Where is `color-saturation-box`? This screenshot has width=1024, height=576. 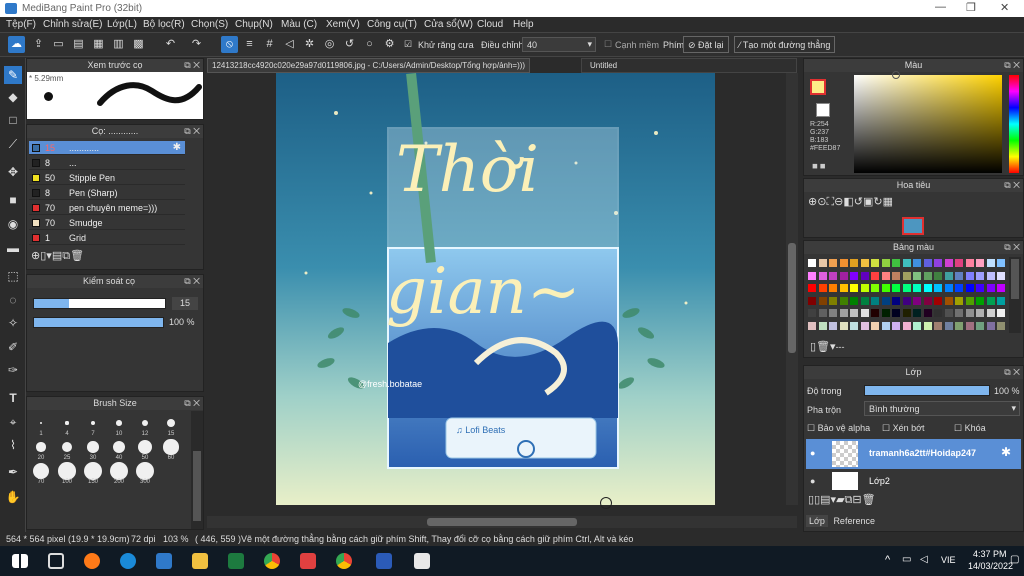 color-saturation-box is located at coordinates (928, 124).